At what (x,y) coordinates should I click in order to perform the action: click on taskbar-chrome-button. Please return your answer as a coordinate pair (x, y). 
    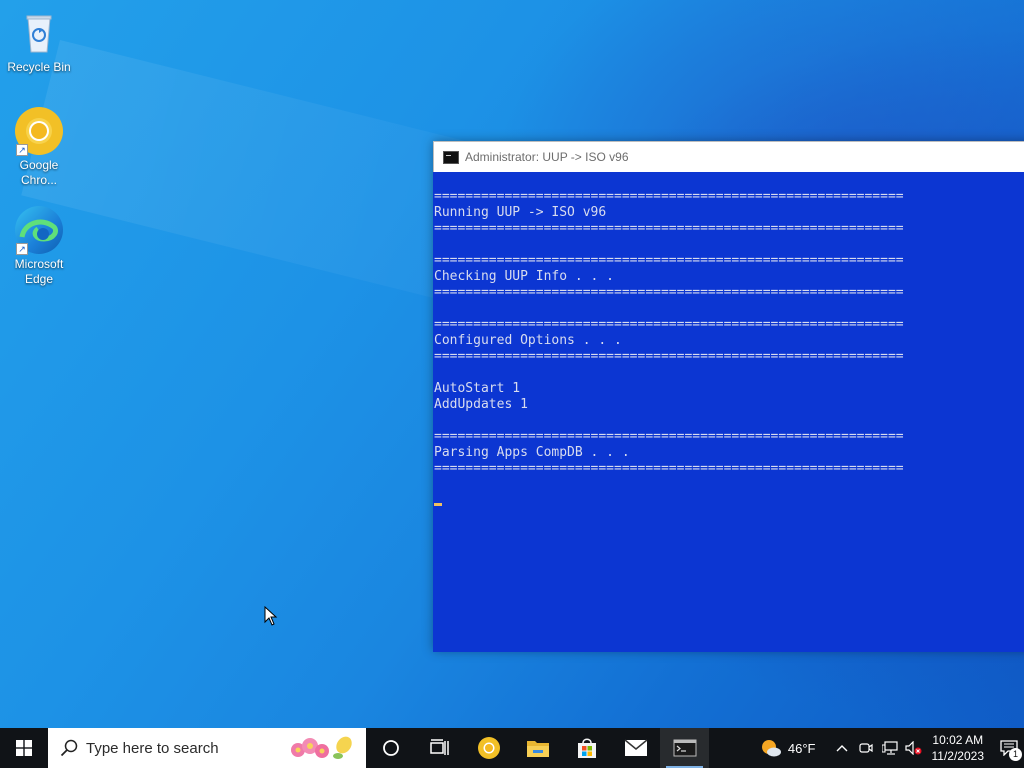
    Looking at the image, I should click on (488, 748).